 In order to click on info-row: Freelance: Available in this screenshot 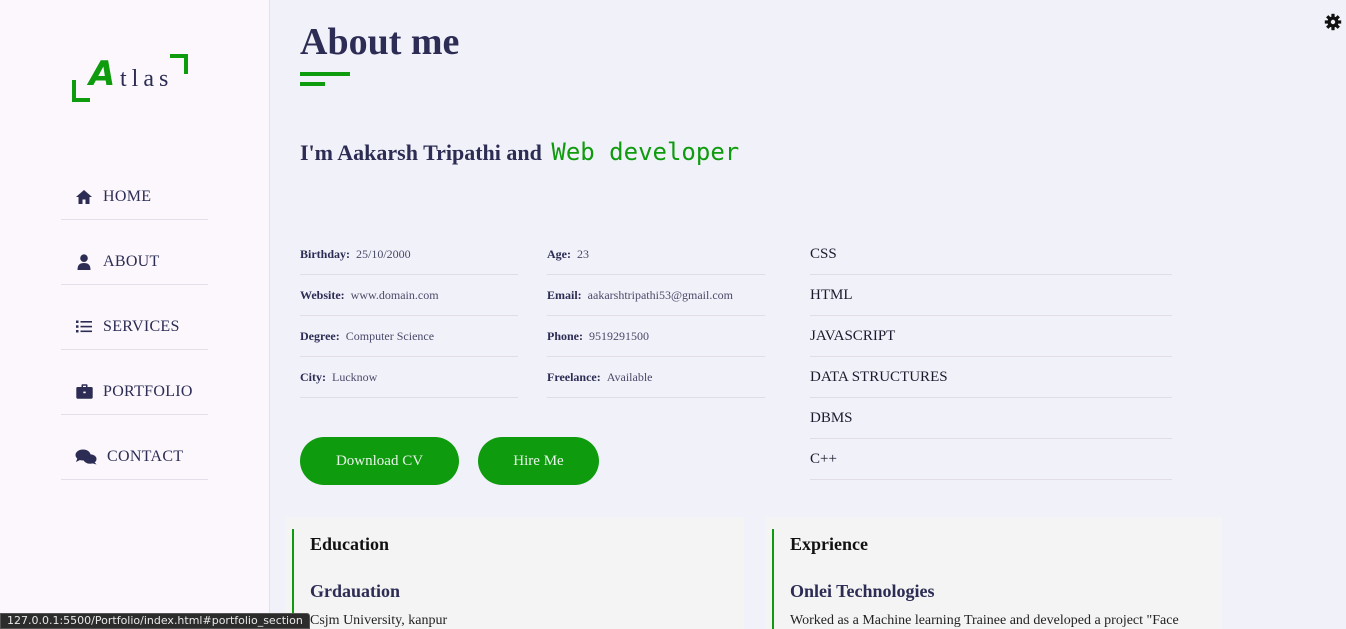, I will do `click(656, 377)`.